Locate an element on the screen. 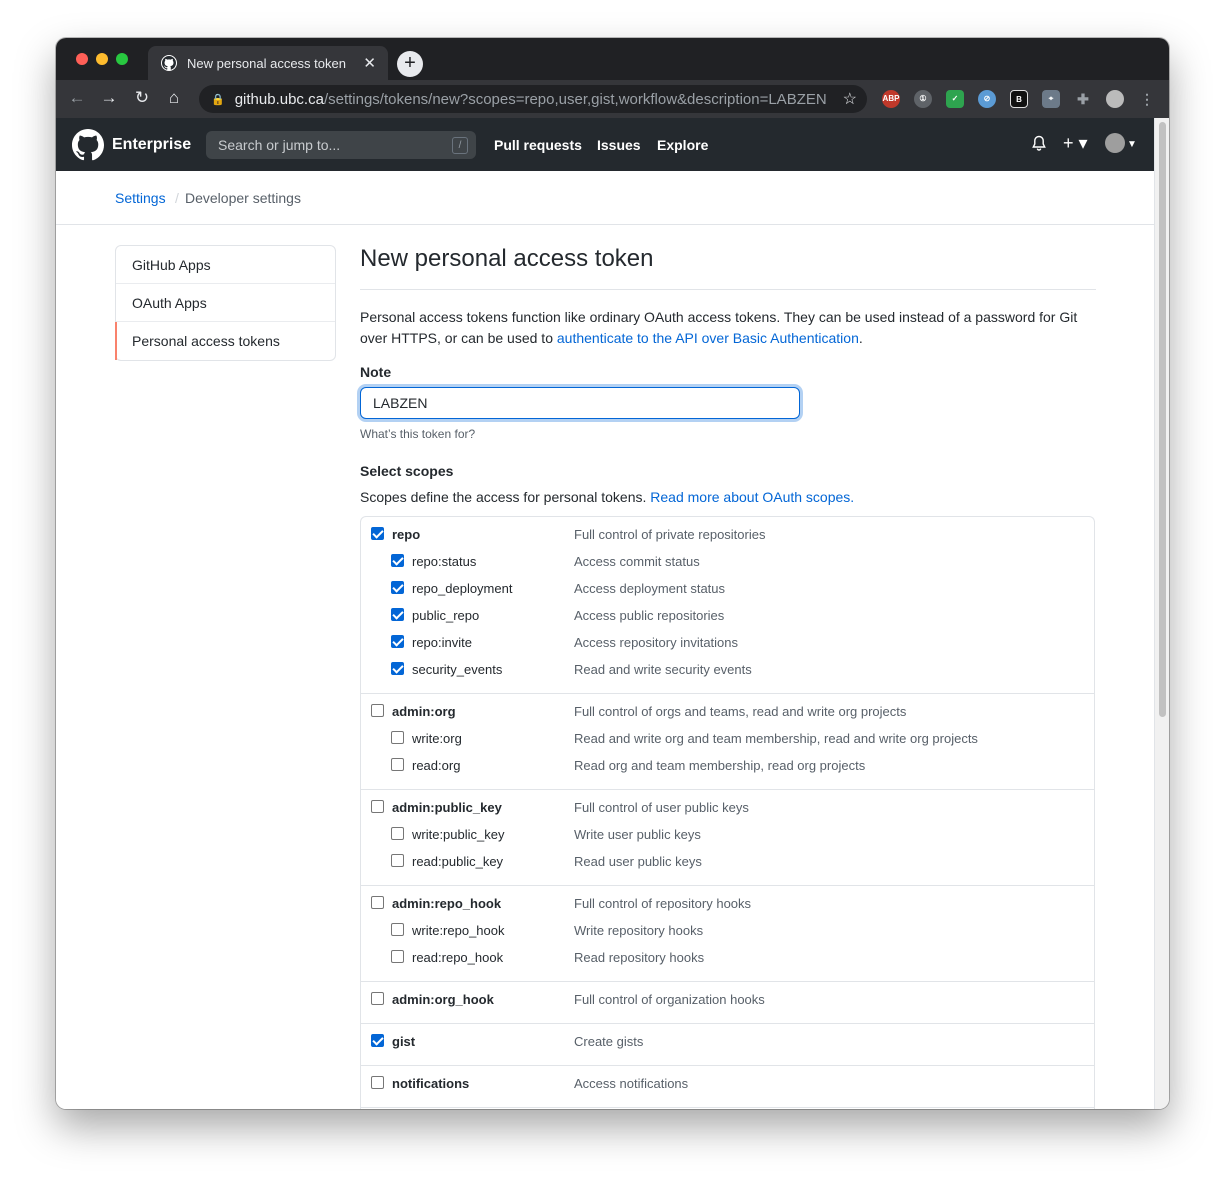  create-new-dropdown-icon: + ▾ is located at coordinates (1075, 143).